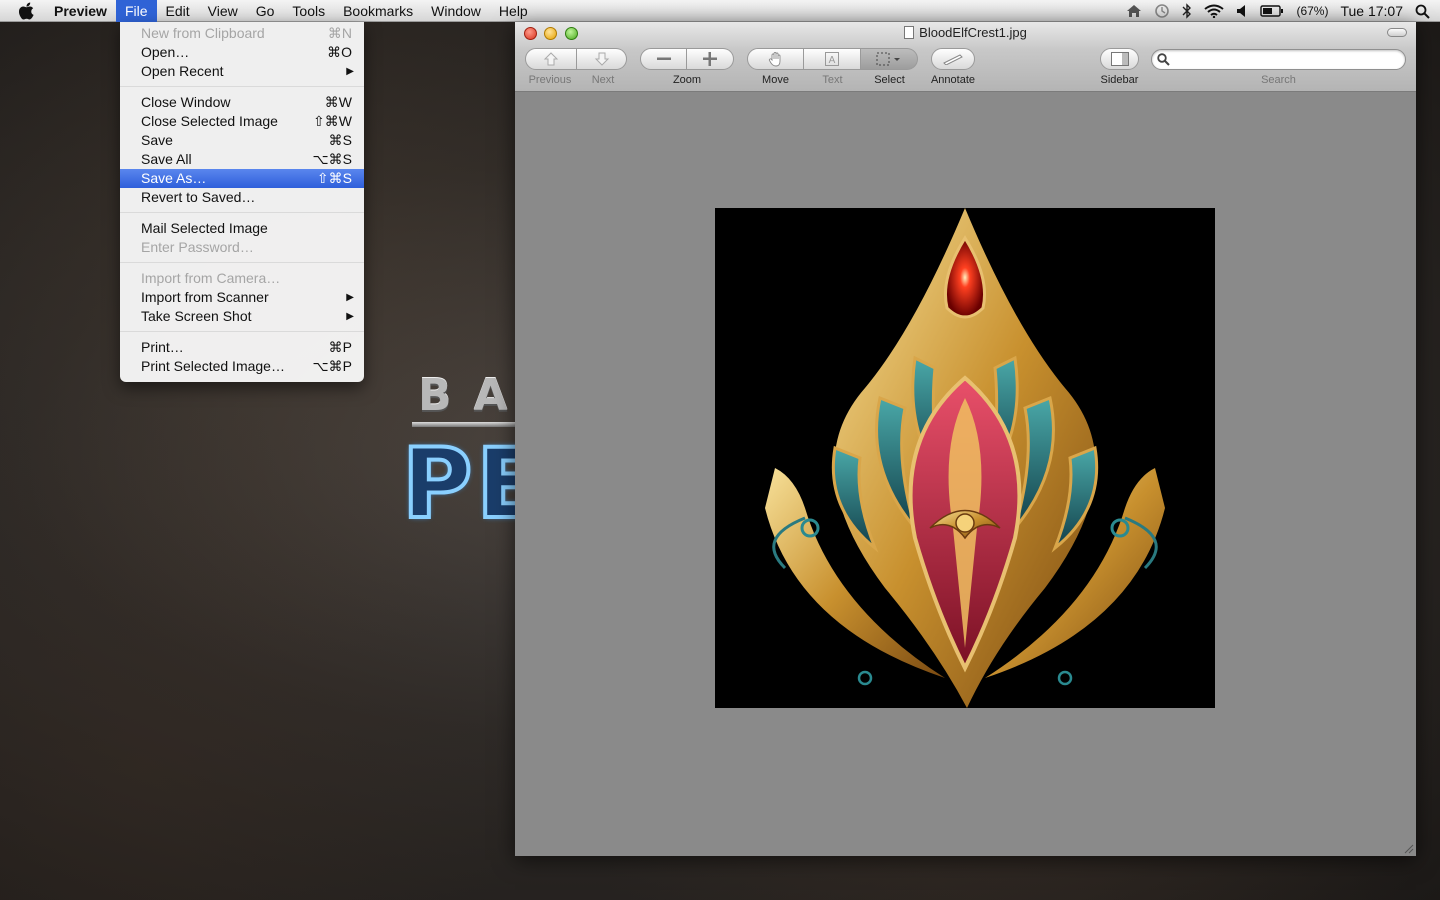  What do you see at coordinates (1286, 60) in the screenshot?
I see `search-input` at bounding box center [1286, 60].